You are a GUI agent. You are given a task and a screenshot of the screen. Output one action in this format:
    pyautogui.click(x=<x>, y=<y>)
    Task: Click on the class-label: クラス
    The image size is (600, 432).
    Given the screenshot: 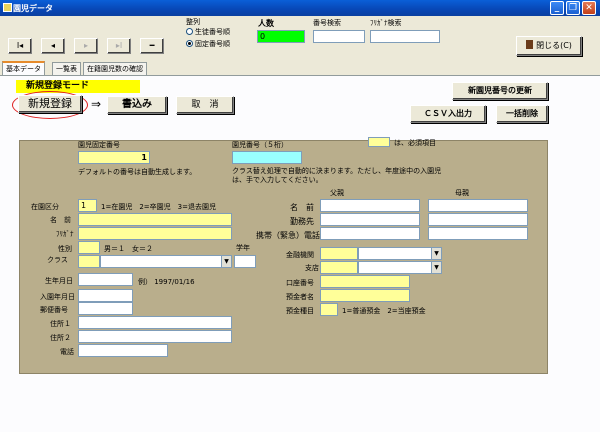 What is the action you would take?
    pyautogui.click(x=57, y=260)
    